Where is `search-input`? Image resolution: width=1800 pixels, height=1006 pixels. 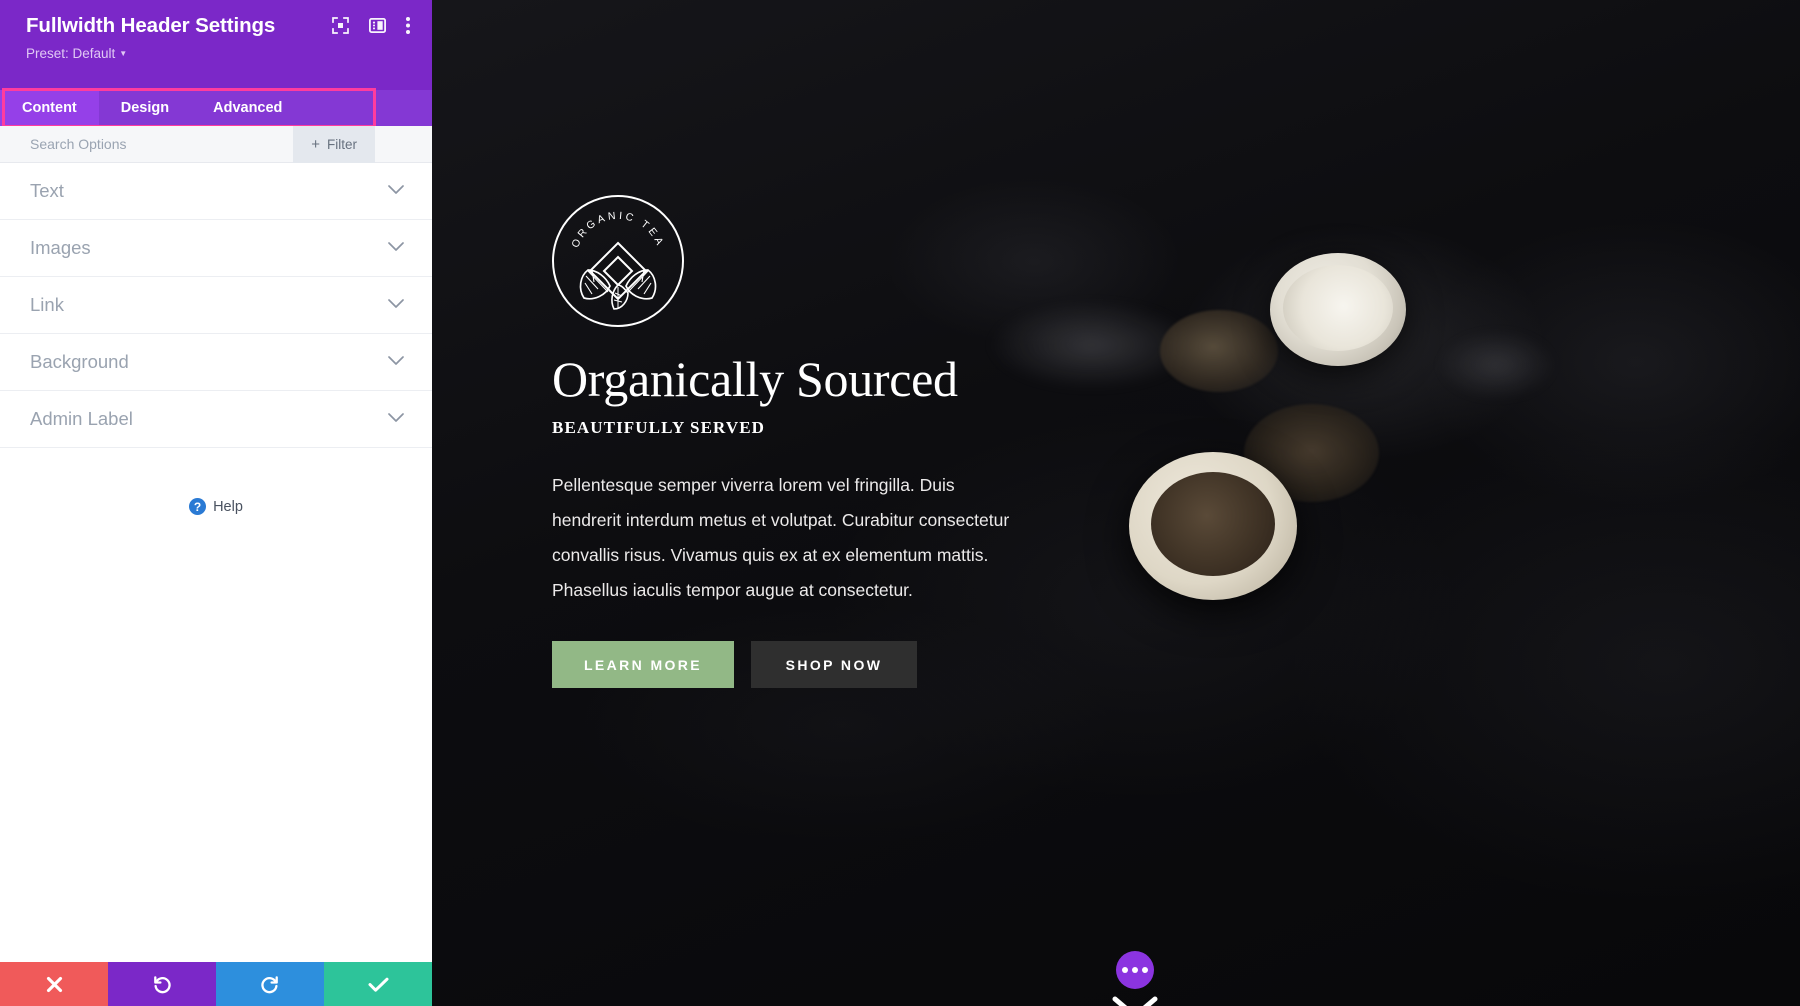
search-input is located at coordinates (162, 144).